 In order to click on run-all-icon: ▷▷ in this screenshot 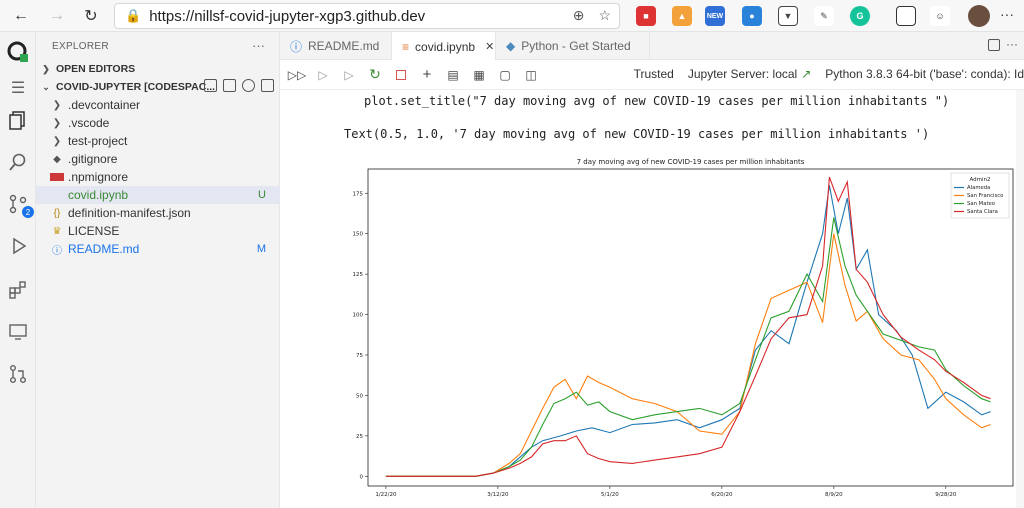, I will do `click(297, 75)`.